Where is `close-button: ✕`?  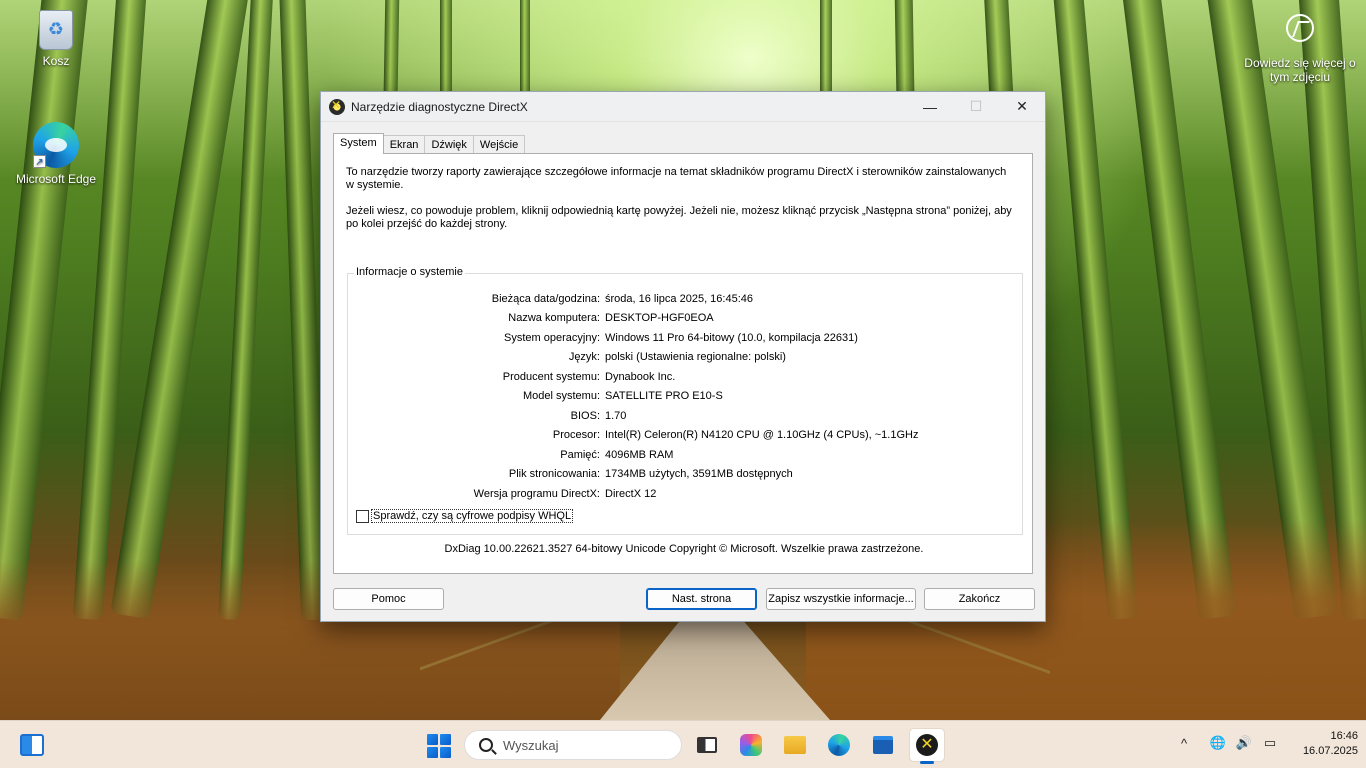
close-button: ✕ is located at coordinates (1022, 107).